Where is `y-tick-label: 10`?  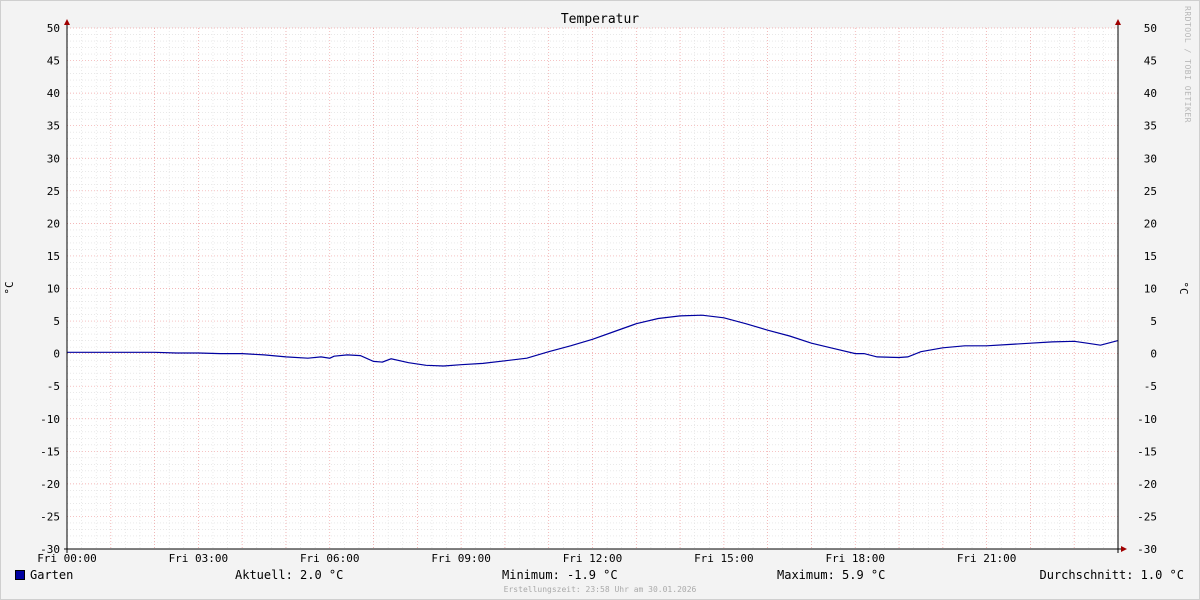 y-tick-label: 10 is located at coordinates (53, 289).